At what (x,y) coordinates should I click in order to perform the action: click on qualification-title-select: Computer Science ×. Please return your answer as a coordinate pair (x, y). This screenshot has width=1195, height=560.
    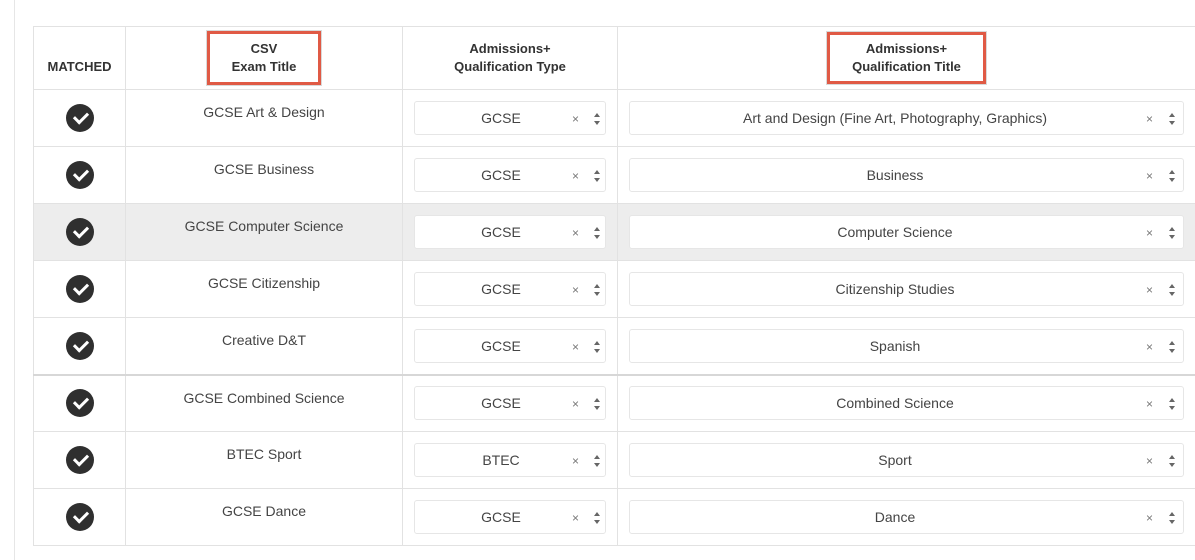
    Looking at the image, I should click on (906, 232).